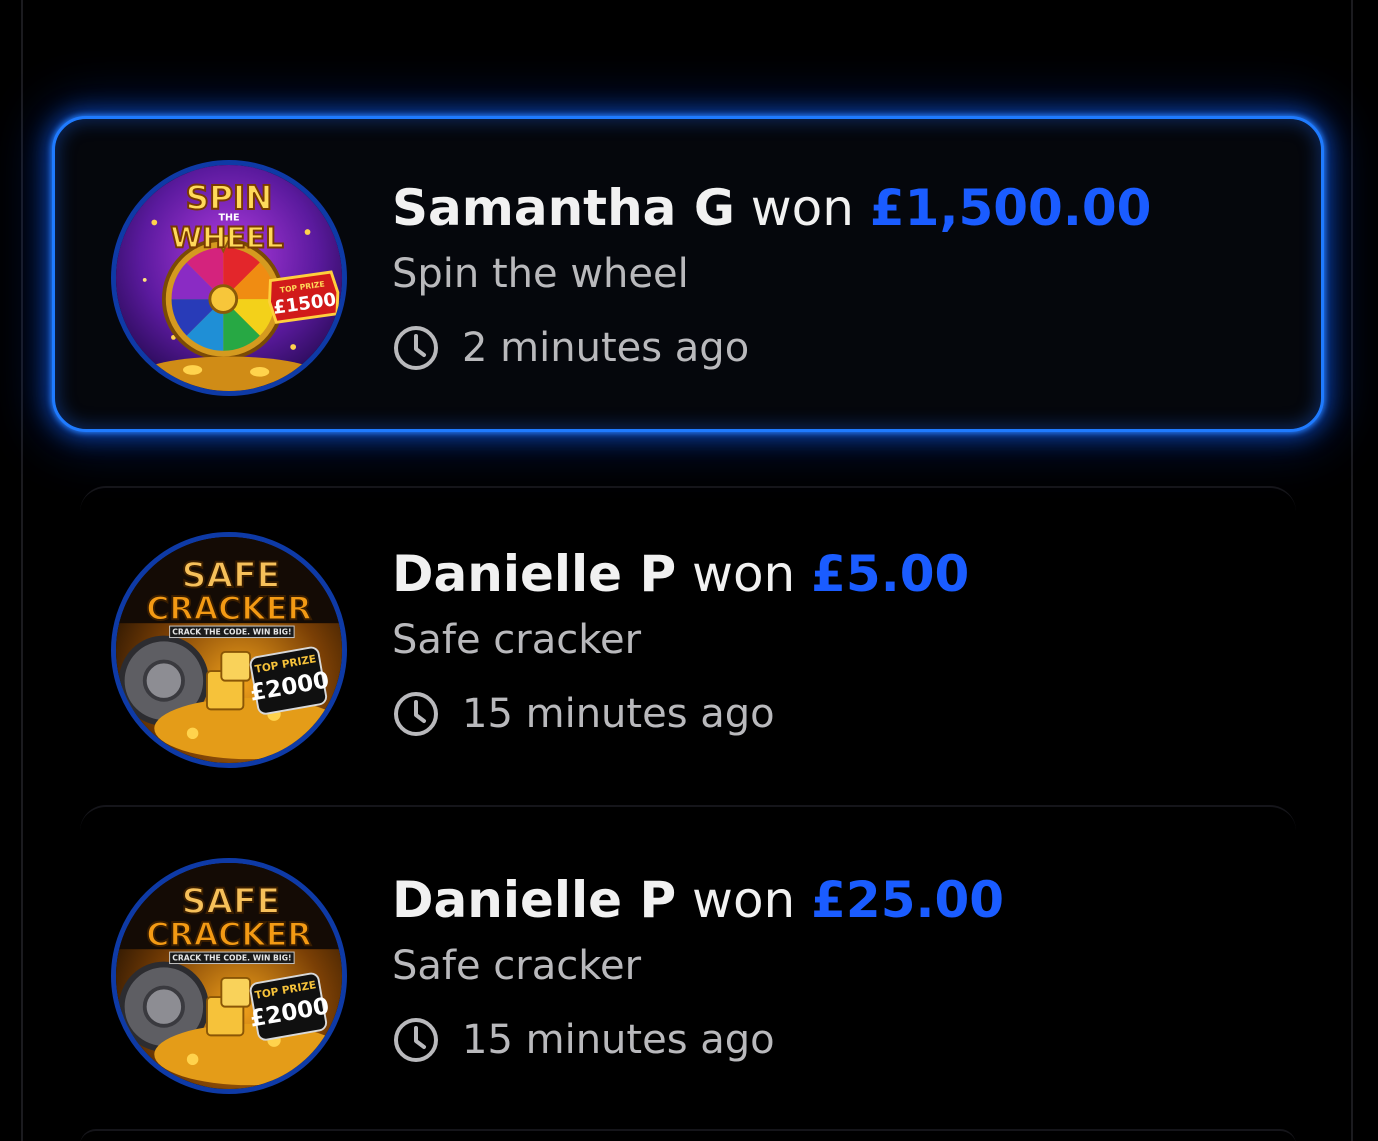 Image resolution: width=1378 pixels, height=1141 pixels. Describe the element at coordinates (688, 1135) in the screenshot. I see `next-card-edge` at that location.